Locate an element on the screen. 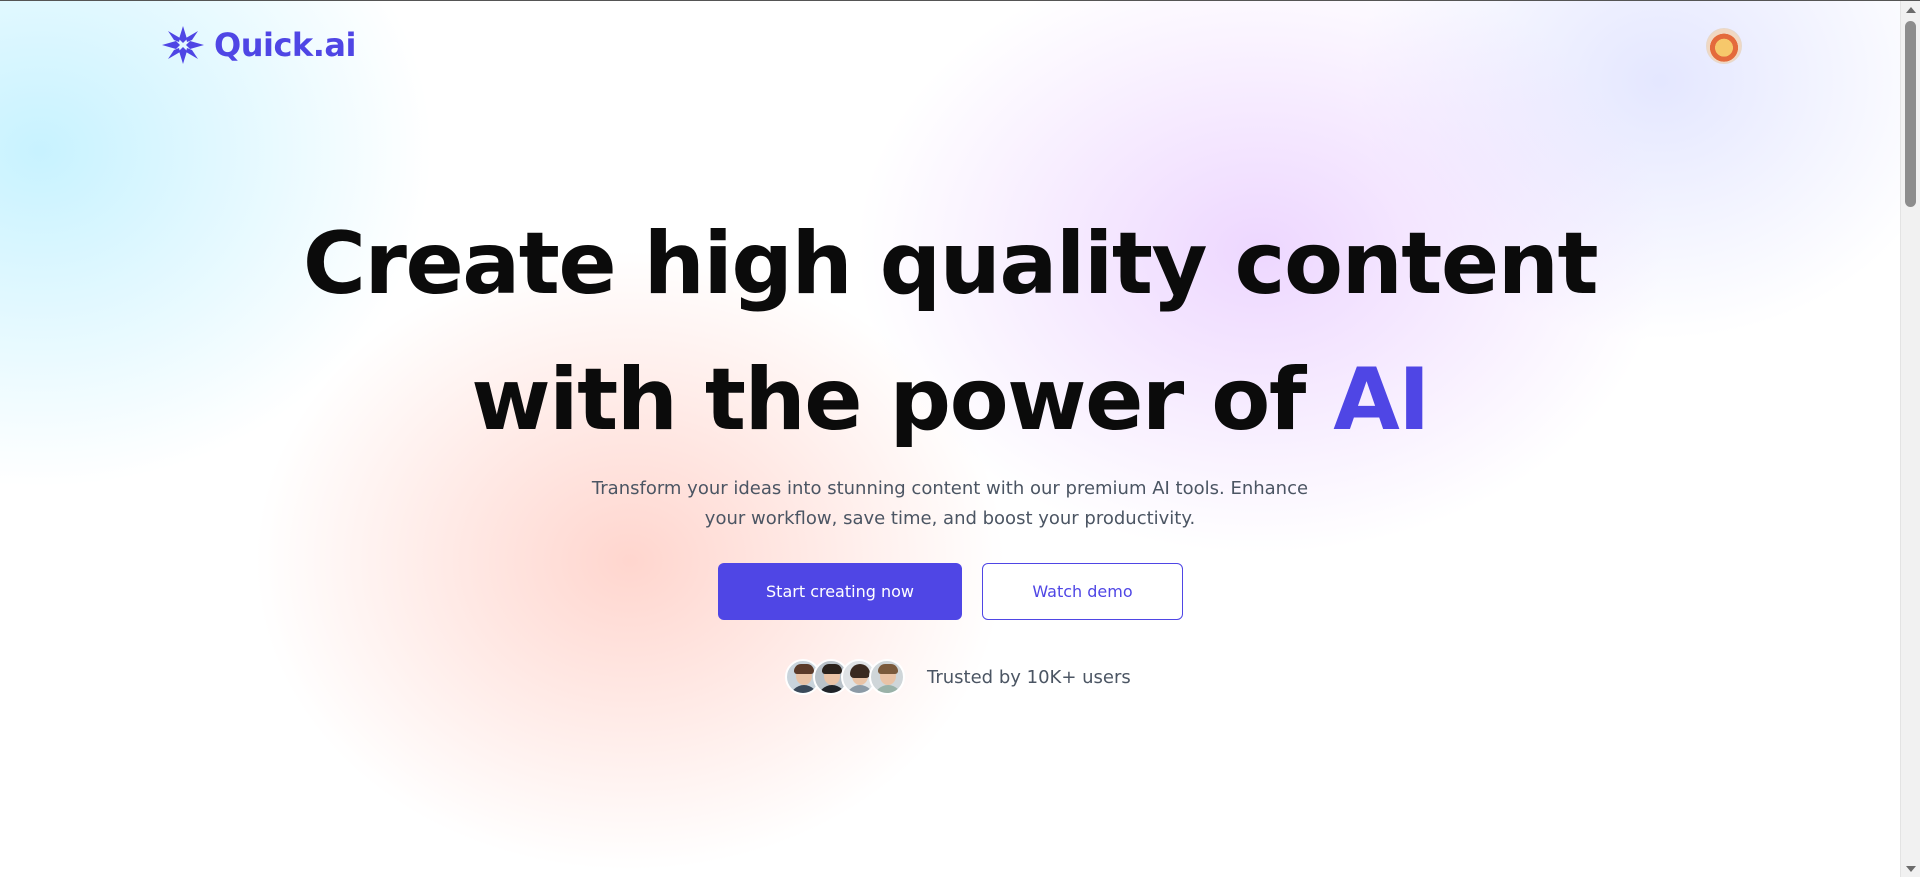 This screenshot has height=877, width=1920. trusted-text: Trusted by 10K+ users is located at coordinates (1029, 677).